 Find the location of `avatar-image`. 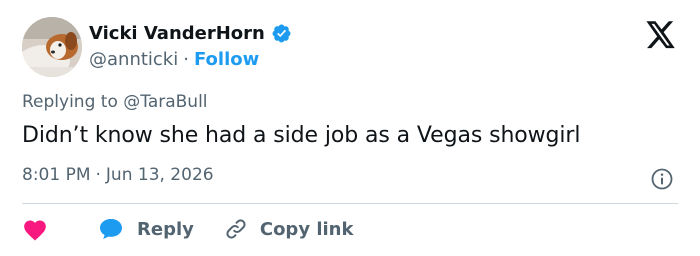

avatar-image is located at coordinates (52, 47).